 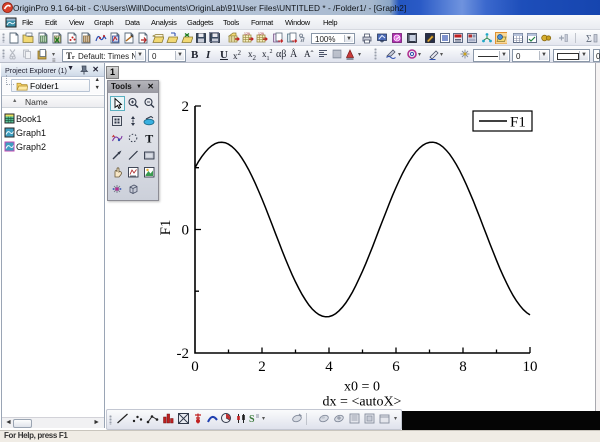 What do you see at coordinates (252, 419) in the screenshot?
I see `svg-text: S` at bounding box center [252, 419].